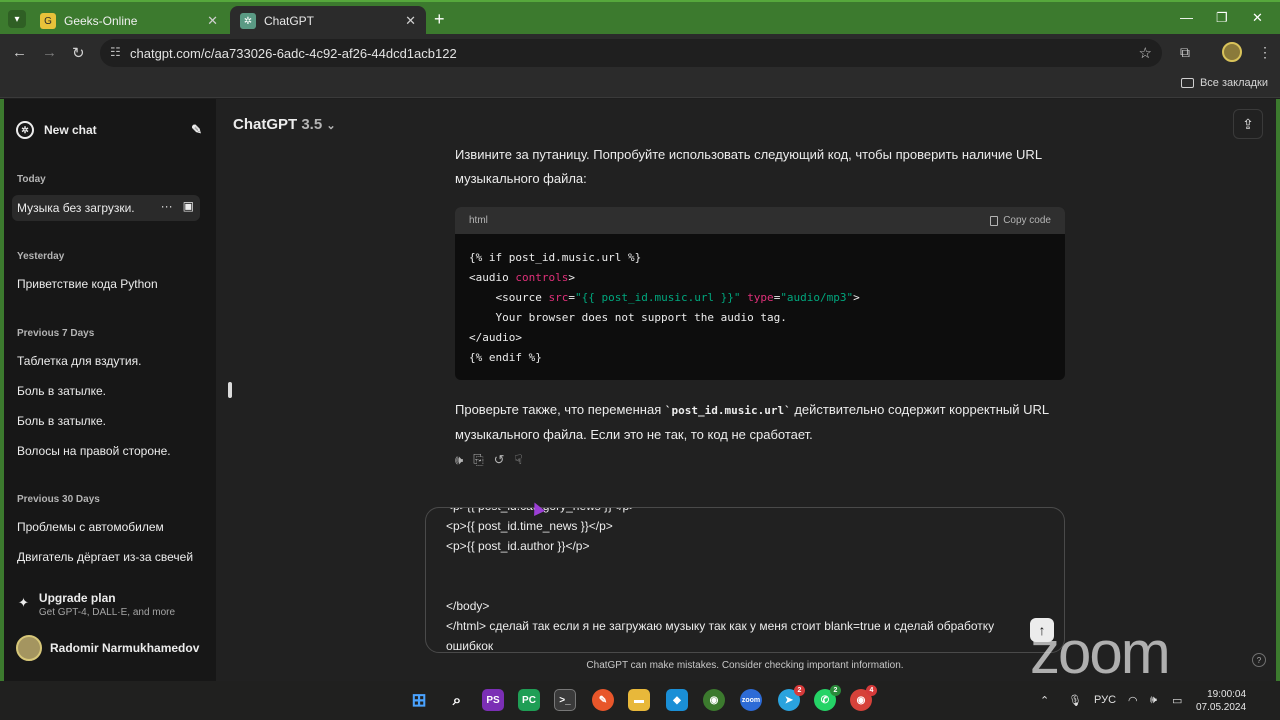 This screenshot has height=720, width=1280. Describe the element at coordinates (78, 53) in the screenshot. I see `reload-icon: ↻` at that location.